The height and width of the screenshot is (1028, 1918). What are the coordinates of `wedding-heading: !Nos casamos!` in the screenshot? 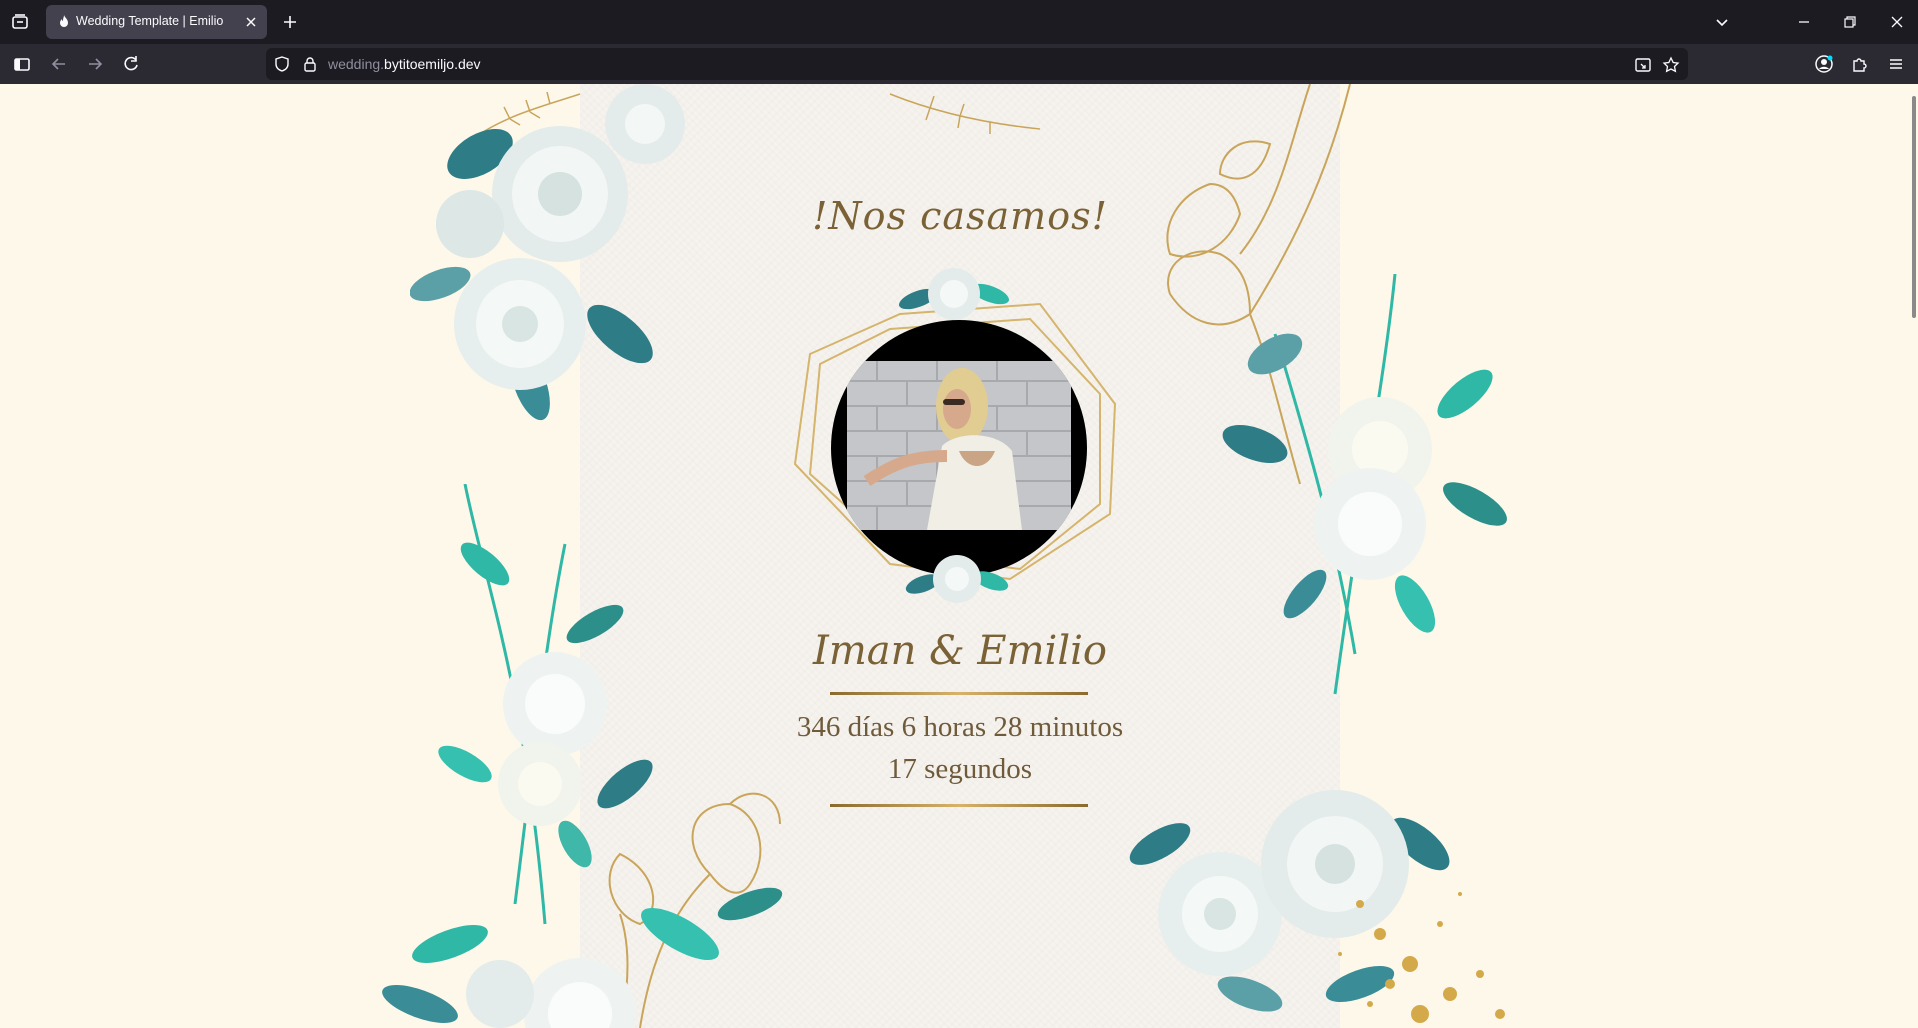 It's located at (960, 216).